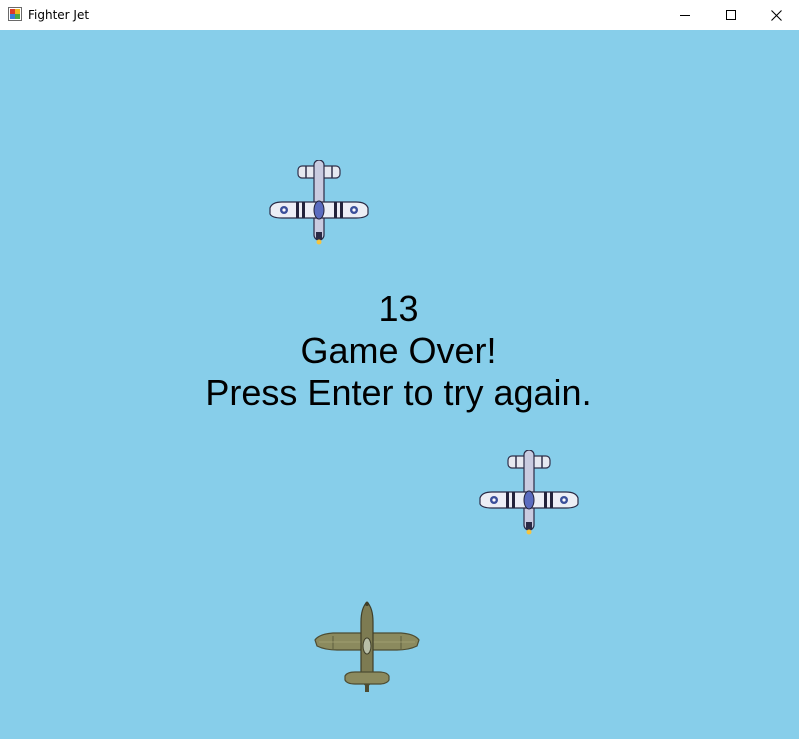 This screenshot has height=739, width=799. What do you see at coordinates (367, 646) in the screenshot?
I see `player-plane-icon` at bounding box center [367, 646].